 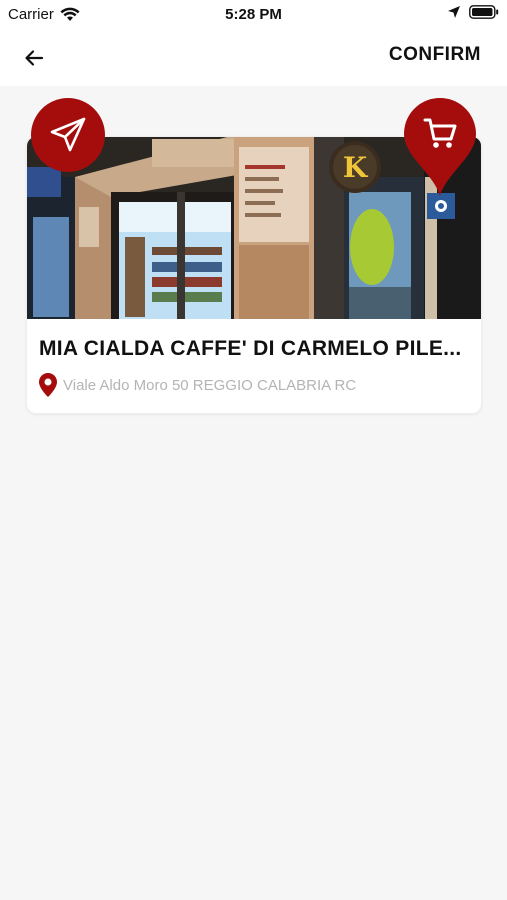 I want to click on sign-logo-letter: K, so click(x=356, y=167).